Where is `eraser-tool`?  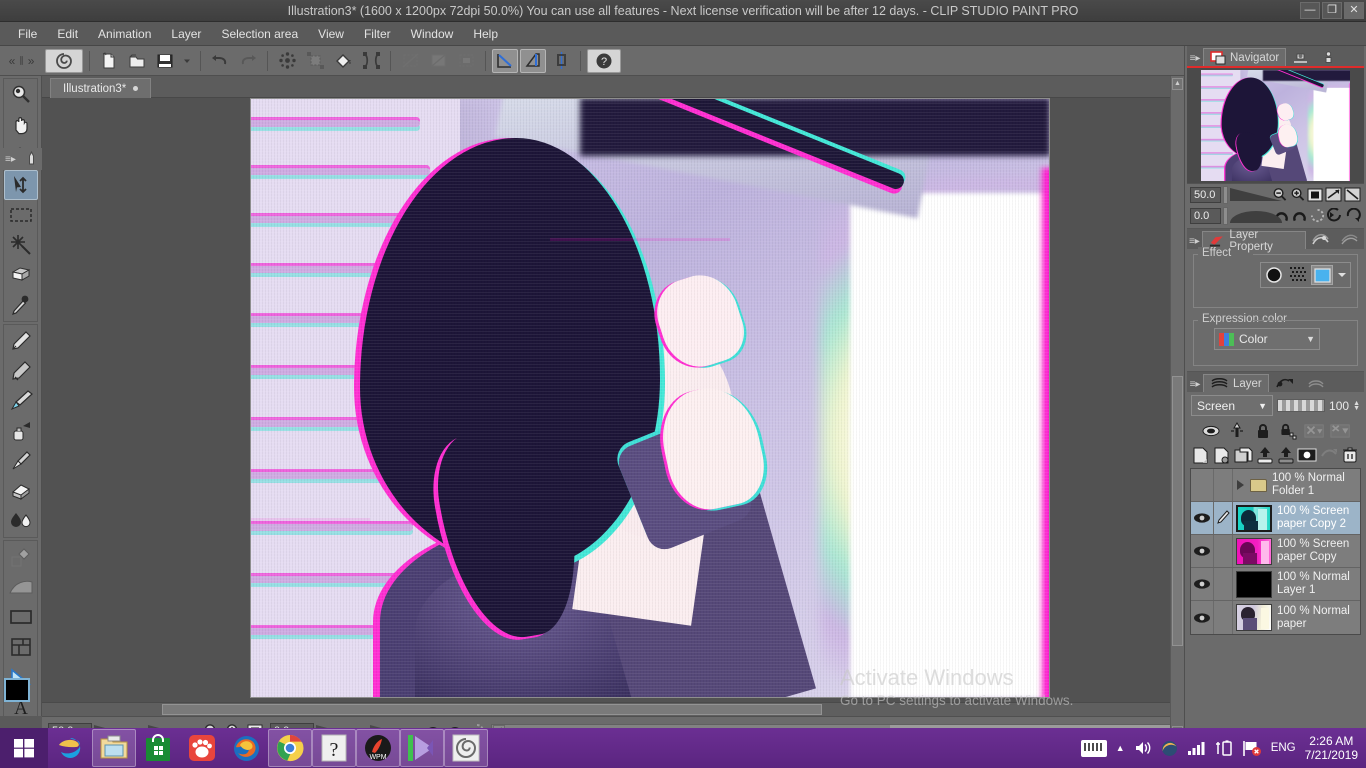 eraser-tool is located at coordinates (21, 491).